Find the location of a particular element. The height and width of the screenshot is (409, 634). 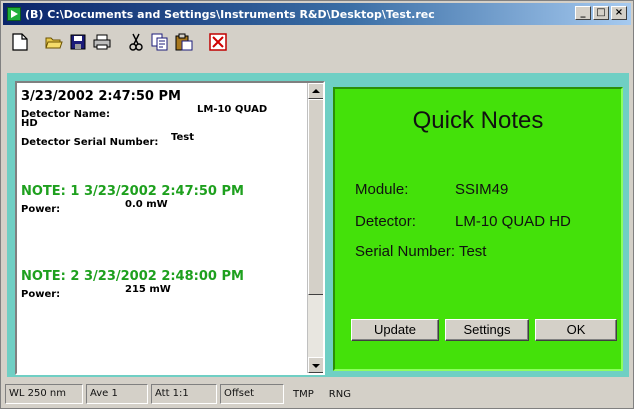

window-controls: _ □ × is located at coordinates (601, 13).